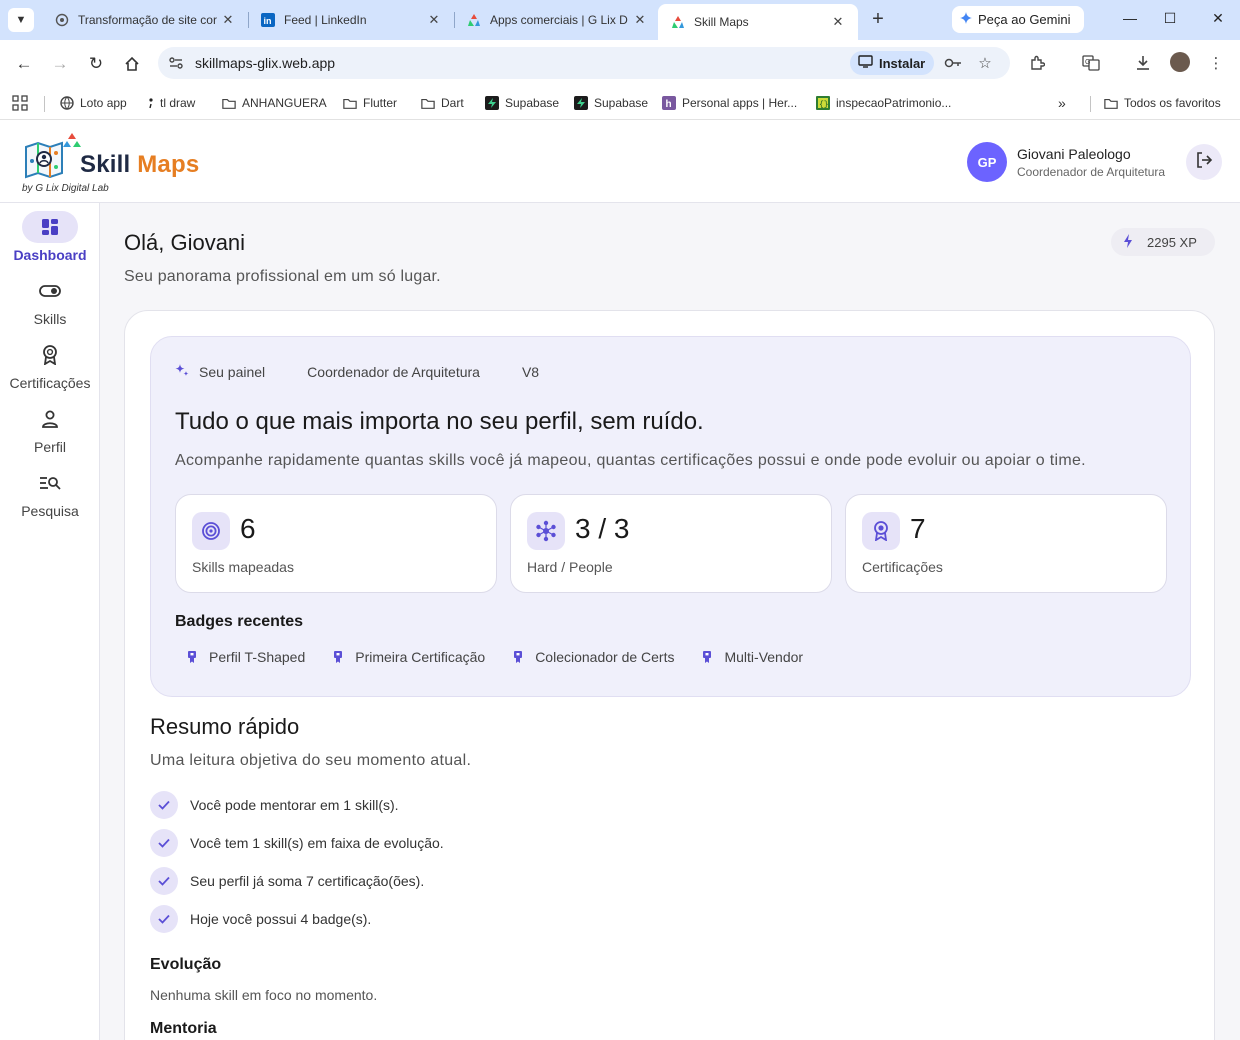 This screenshot has height=1040, width=1240. What do you see at coordinates (602, 528) in the screenshot?
I see `stat-value: 3 / 3` at bounding box center [602, 528].